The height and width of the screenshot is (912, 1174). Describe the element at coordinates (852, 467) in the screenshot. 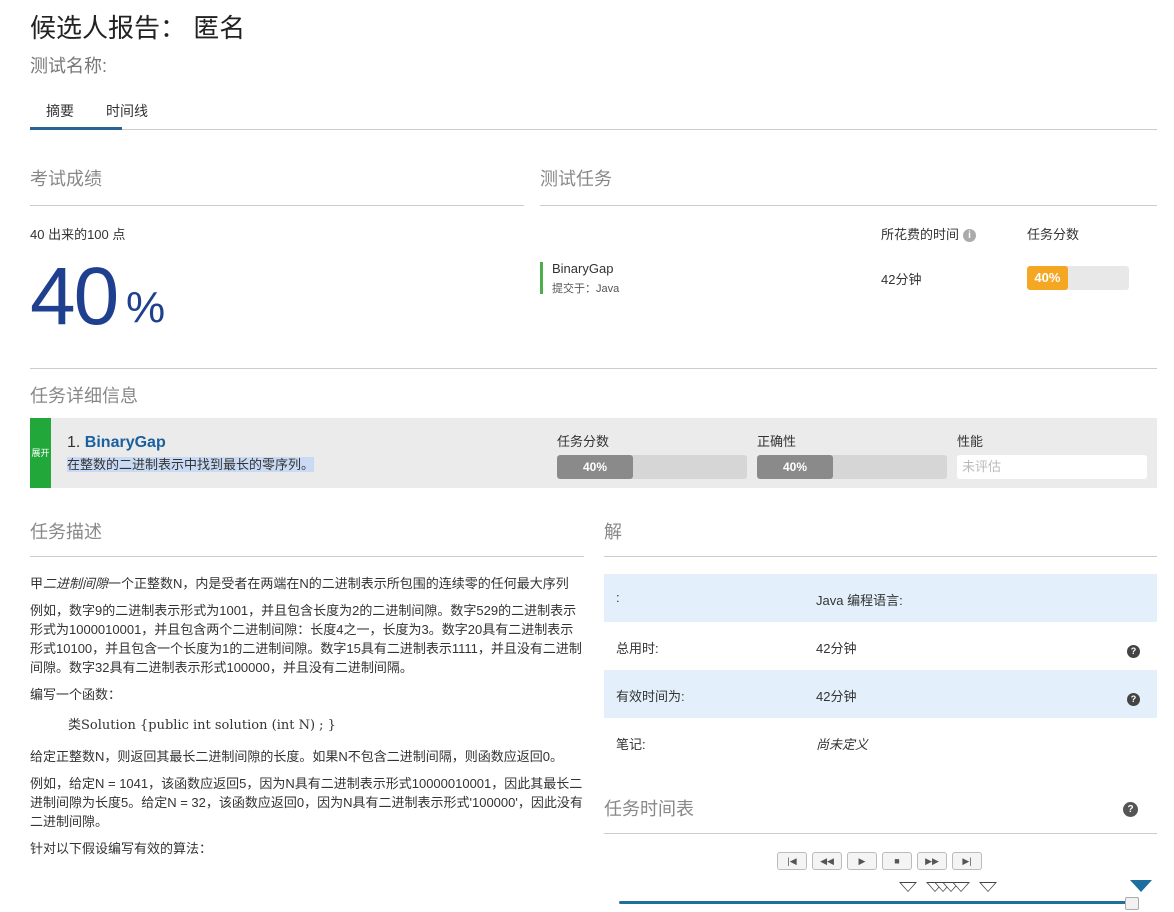

I see `correctness-bar: 40%` at that location.